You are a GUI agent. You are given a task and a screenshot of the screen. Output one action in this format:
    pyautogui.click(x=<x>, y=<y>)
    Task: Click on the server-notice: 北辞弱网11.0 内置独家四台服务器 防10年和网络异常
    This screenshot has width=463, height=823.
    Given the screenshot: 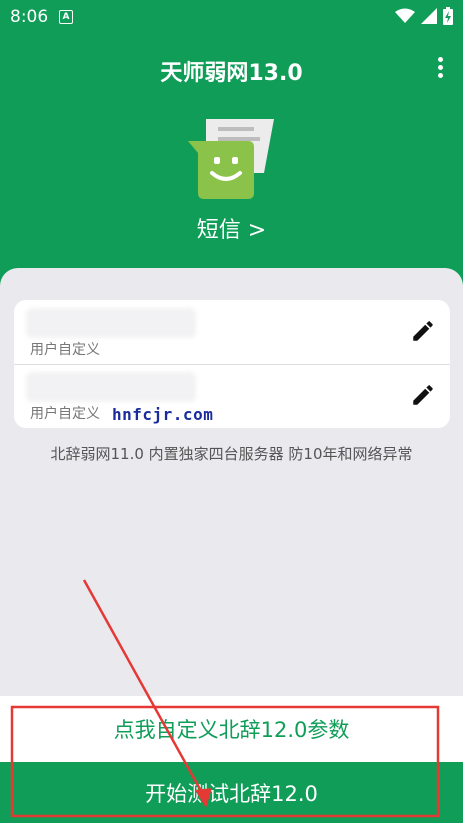 What is the action you would take?
    pyautogui.click(x=231, y=454)
    